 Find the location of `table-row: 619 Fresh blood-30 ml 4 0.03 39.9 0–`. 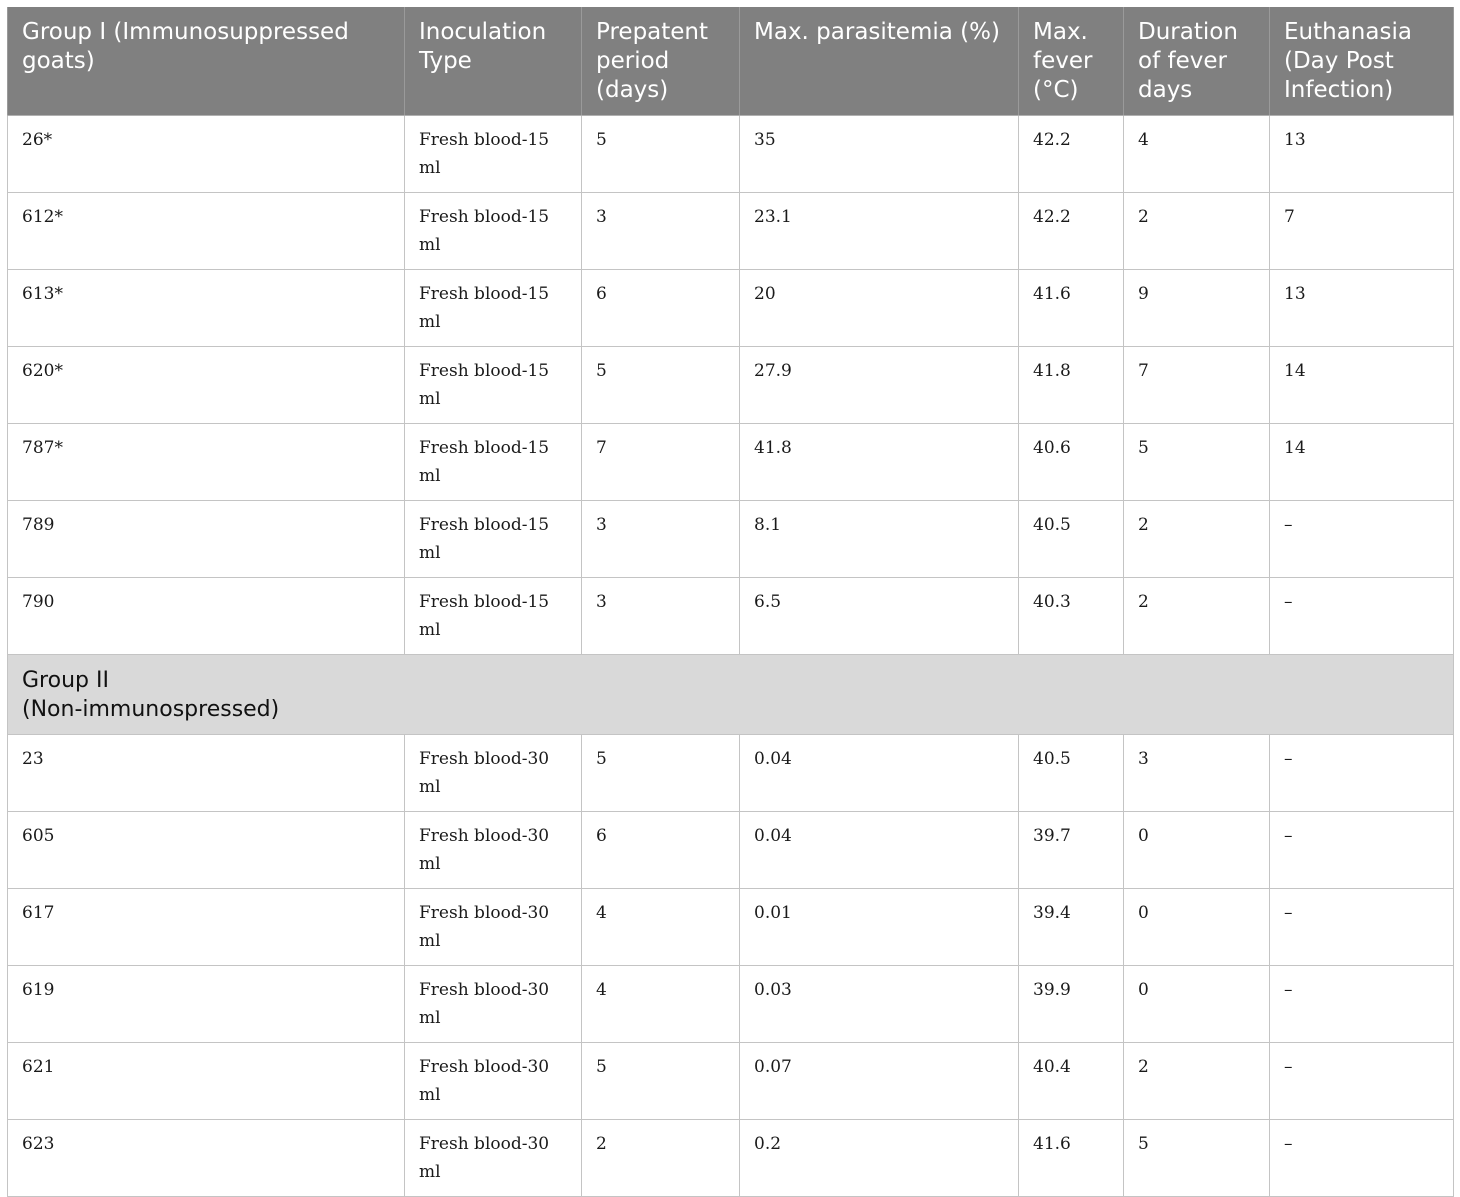

table-row: 619 Fresh blood-30 ml 4 0.03 39.9 0– is located at coordinates (730, 1004).